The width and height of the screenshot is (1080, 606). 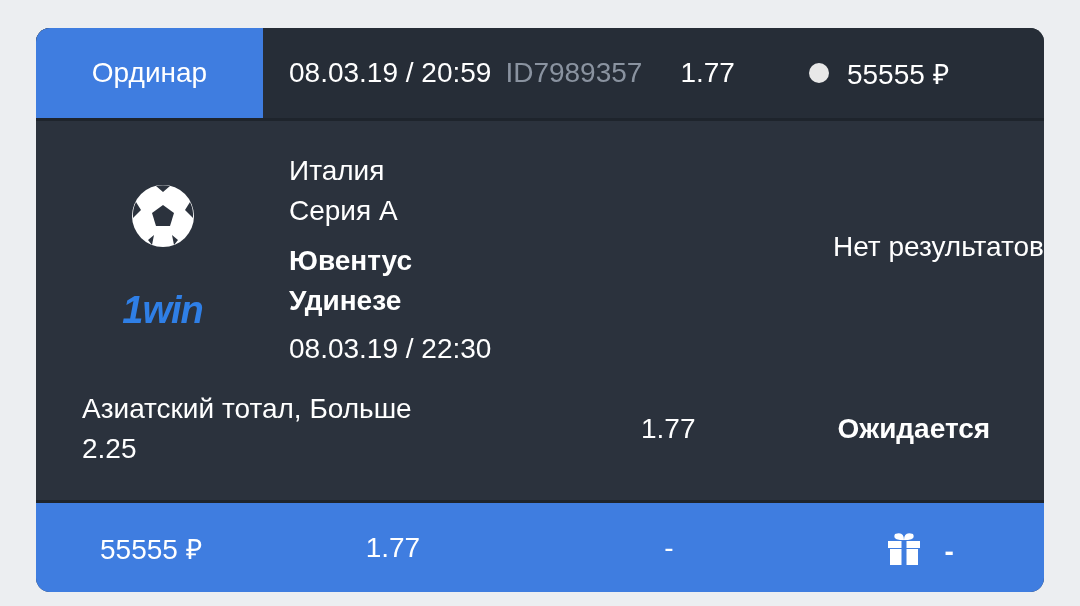 I want to click on payout-value: -, so click(x=669, y=547).